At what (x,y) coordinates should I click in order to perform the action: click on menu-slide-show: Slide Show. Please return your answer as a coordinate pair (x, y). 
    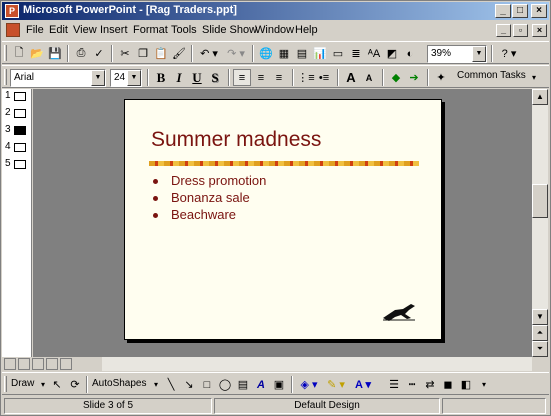
    Looking at the image, I should click on (229, 30).